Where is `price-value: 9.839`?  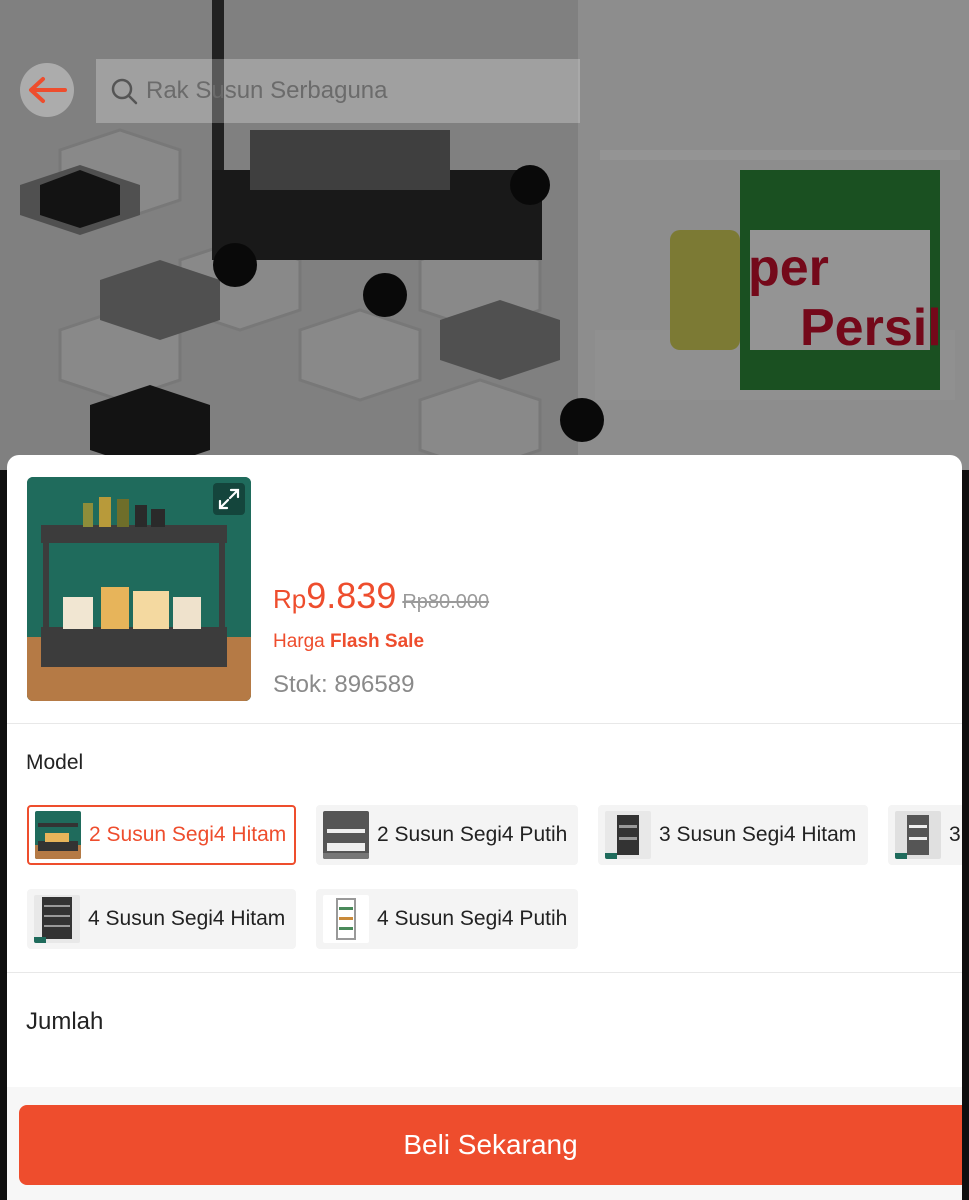 price-value: 9.839 is located at coordinates (351, 595).